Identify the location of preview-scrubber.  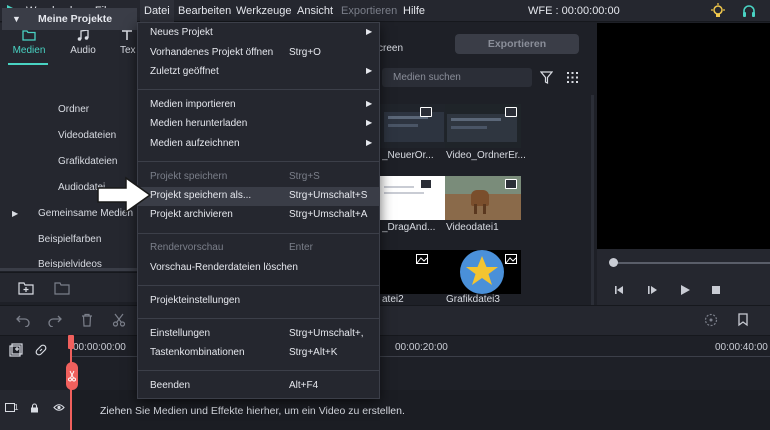
(691, 263).